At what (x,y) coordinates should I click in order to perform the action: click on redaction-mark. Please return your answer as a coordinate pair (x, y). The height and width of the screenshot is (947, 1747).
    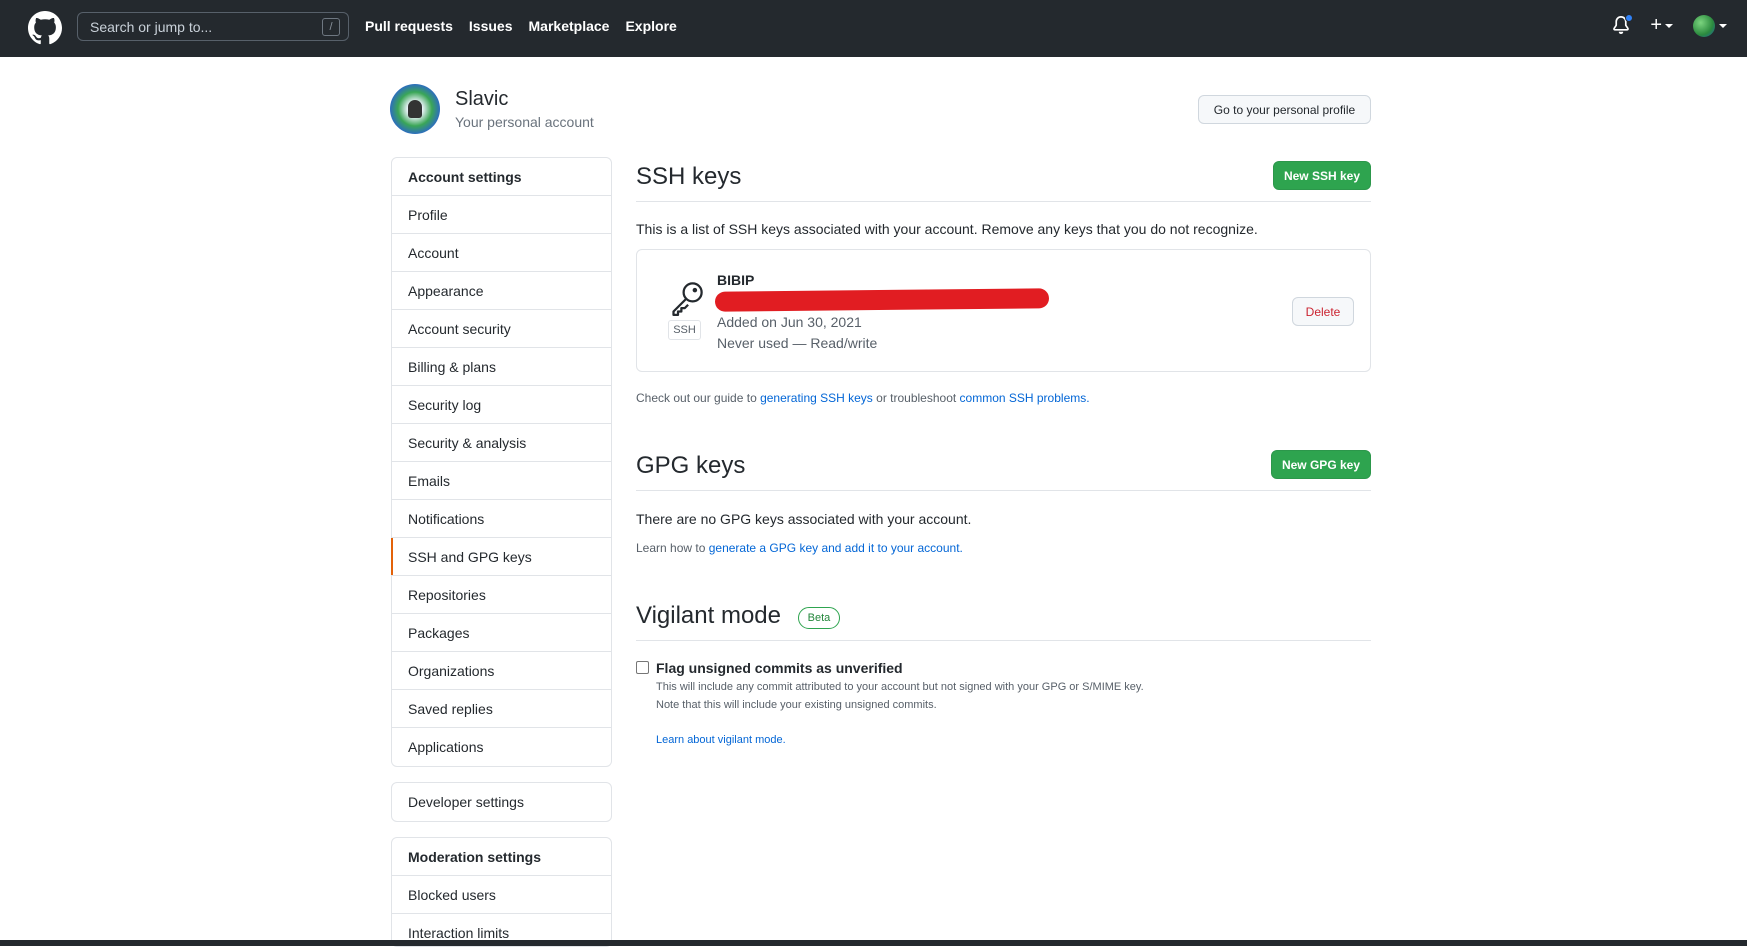
    Looking at the image, I should click on (882, 300).